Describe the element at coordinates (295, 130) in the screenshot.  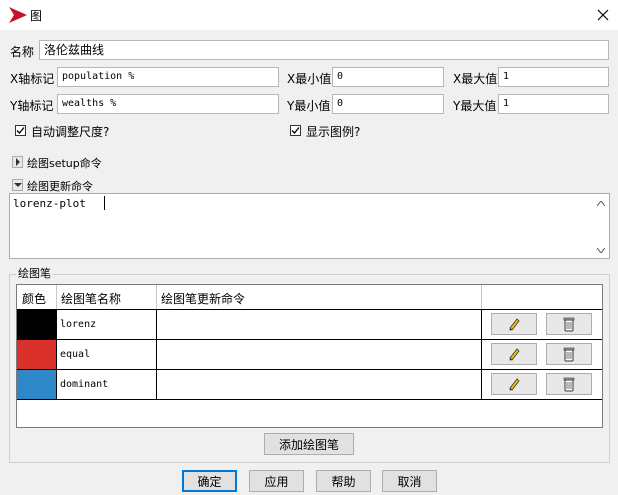
I see `legend-checkbox` at that location.